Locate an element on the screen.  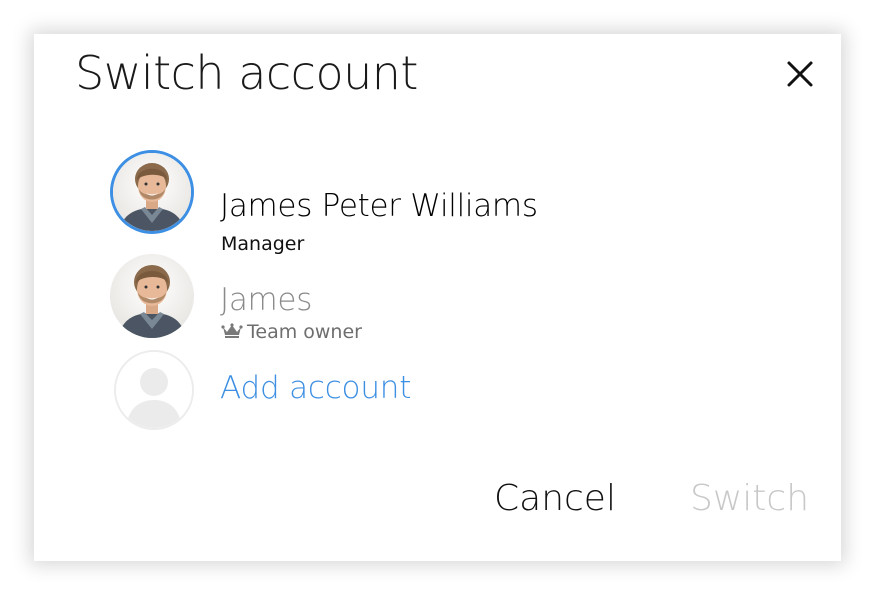
account-role-row: Team owner is located at coordinates (291, 332).